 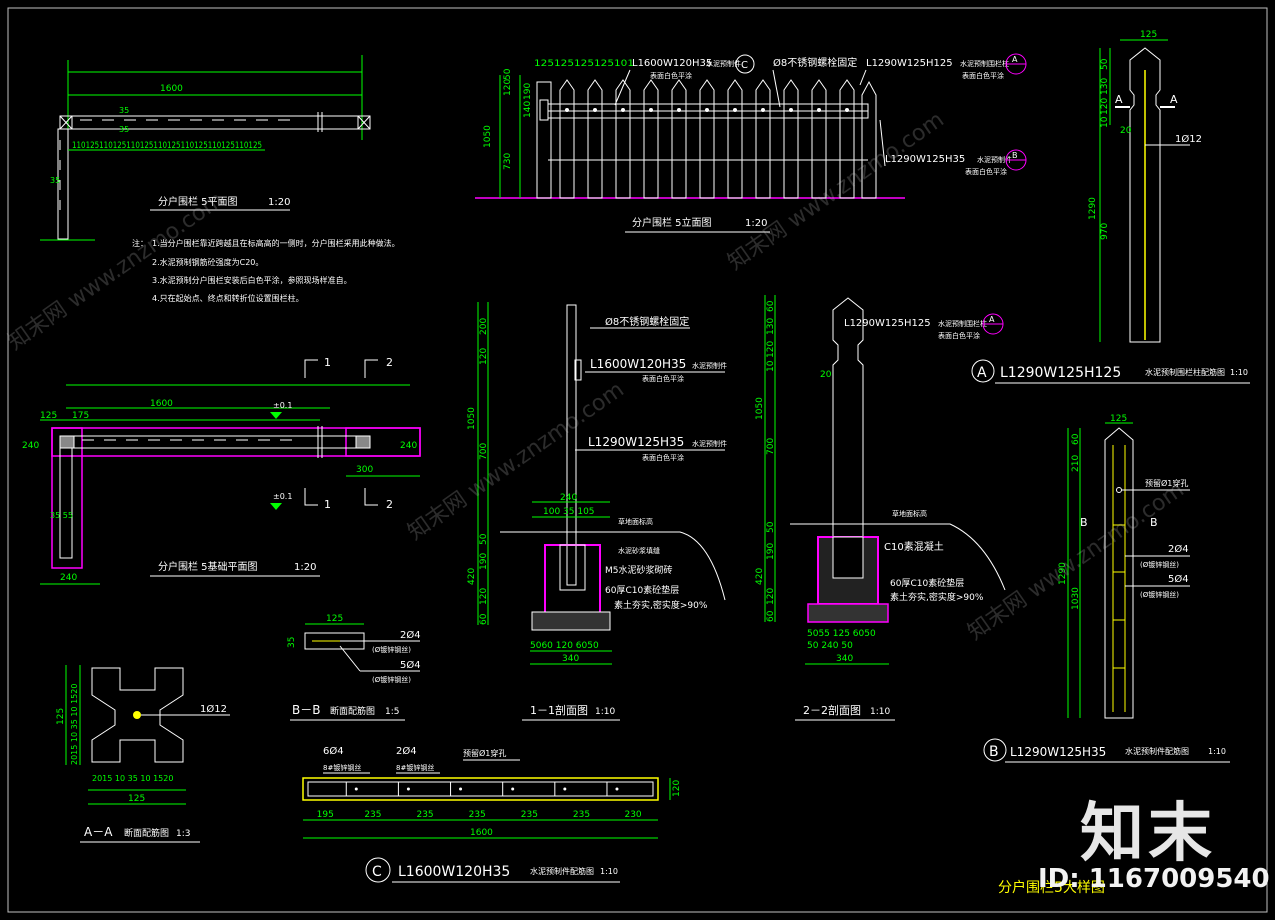 What do you see at coordinates (1159, 594) in the screenshot?
I see `picket-rebar2-sub: (Ø镀锌钢丝)` at bounding box center [1159, 594].